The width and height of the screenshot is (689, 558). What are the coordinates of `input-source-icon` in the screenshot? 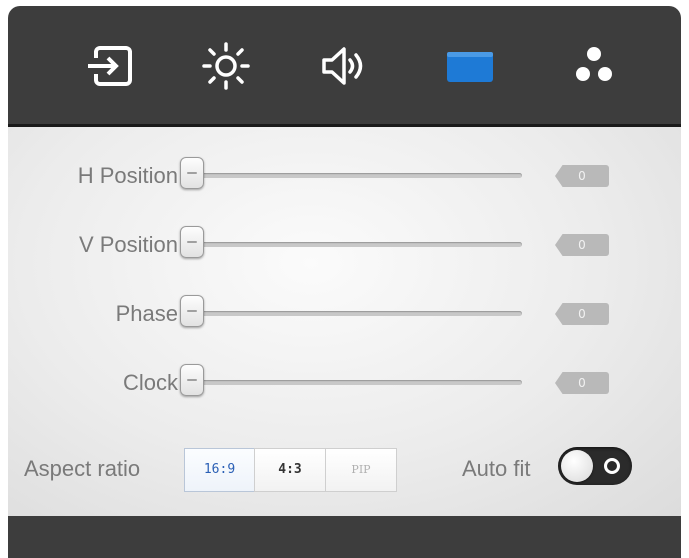 It's located at (110, 66).